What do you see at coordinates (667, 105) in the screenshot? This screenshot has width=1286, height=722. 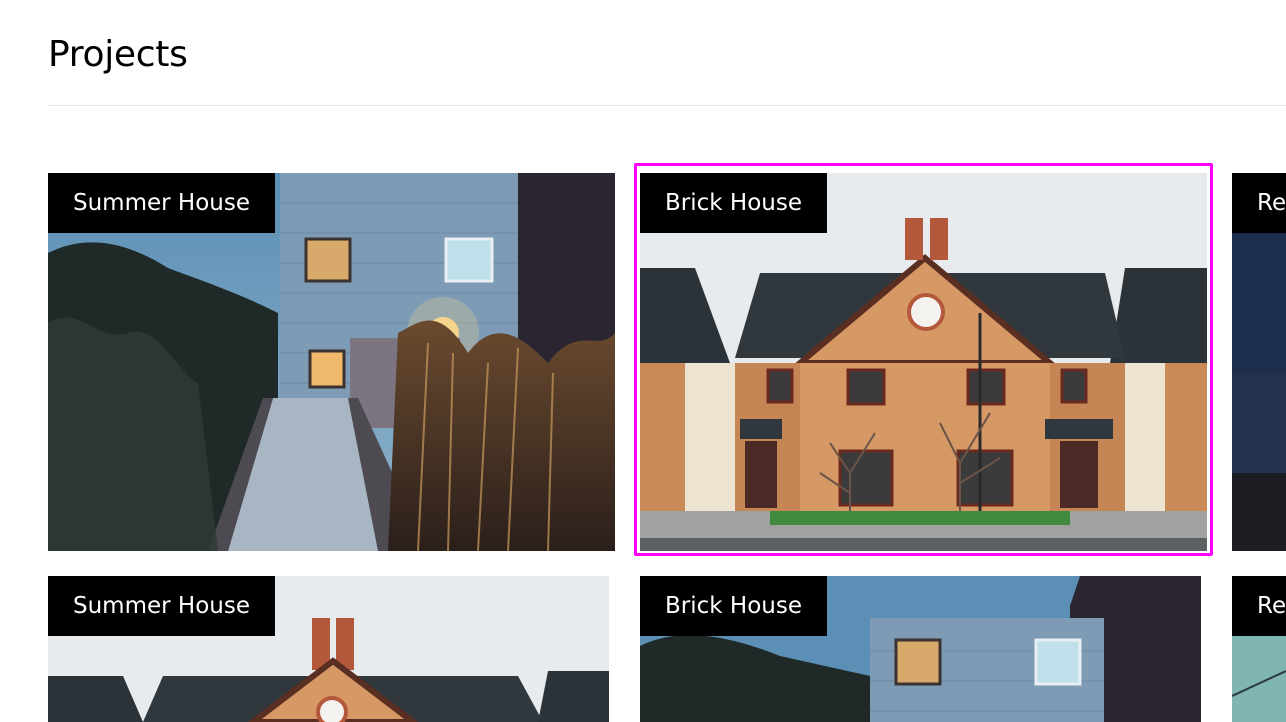 I see `title-divider` at bounding box center [667, 105].